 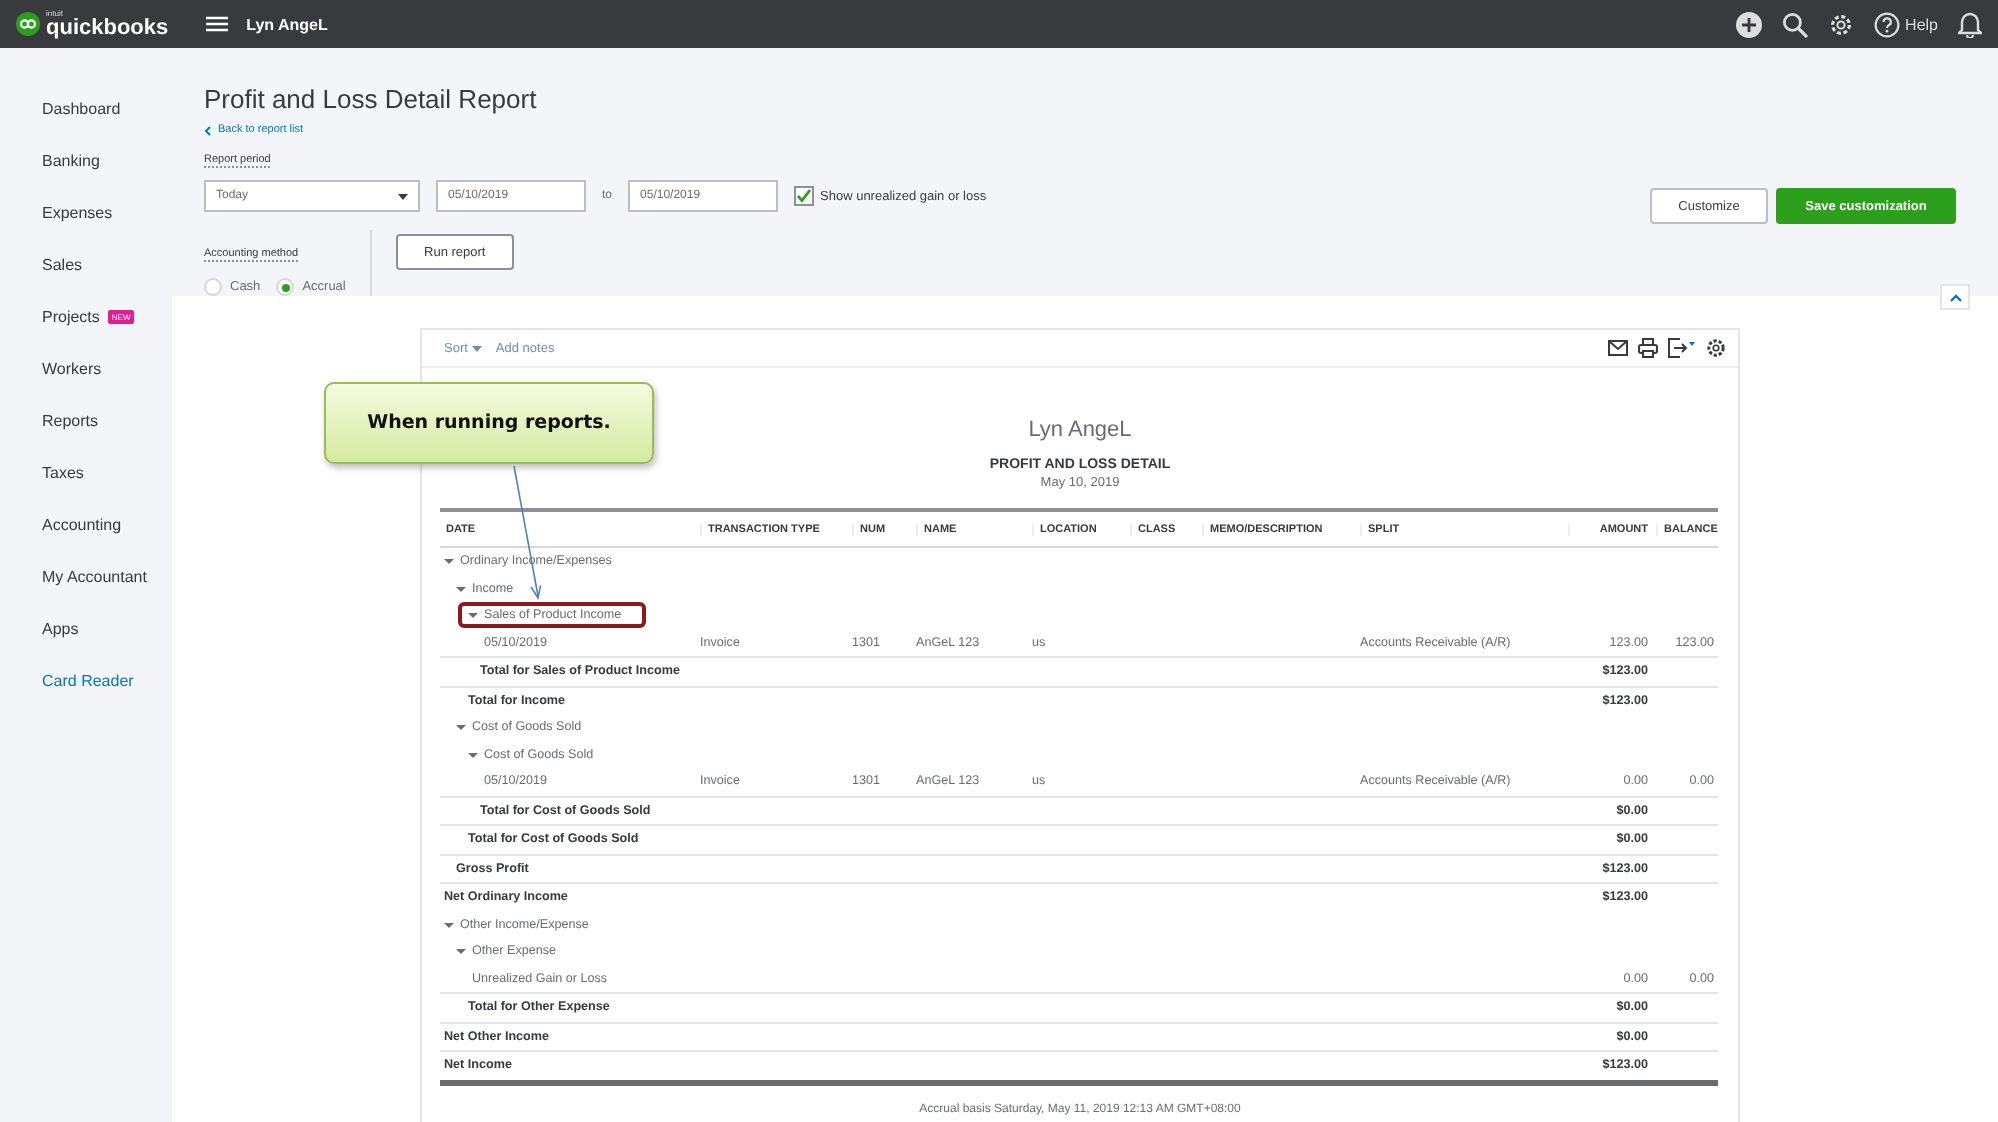 What do you see at coordinates (86, 420) in the screenshot?
I see `sidebar-item: Reports` at bounding box center [86, 420].